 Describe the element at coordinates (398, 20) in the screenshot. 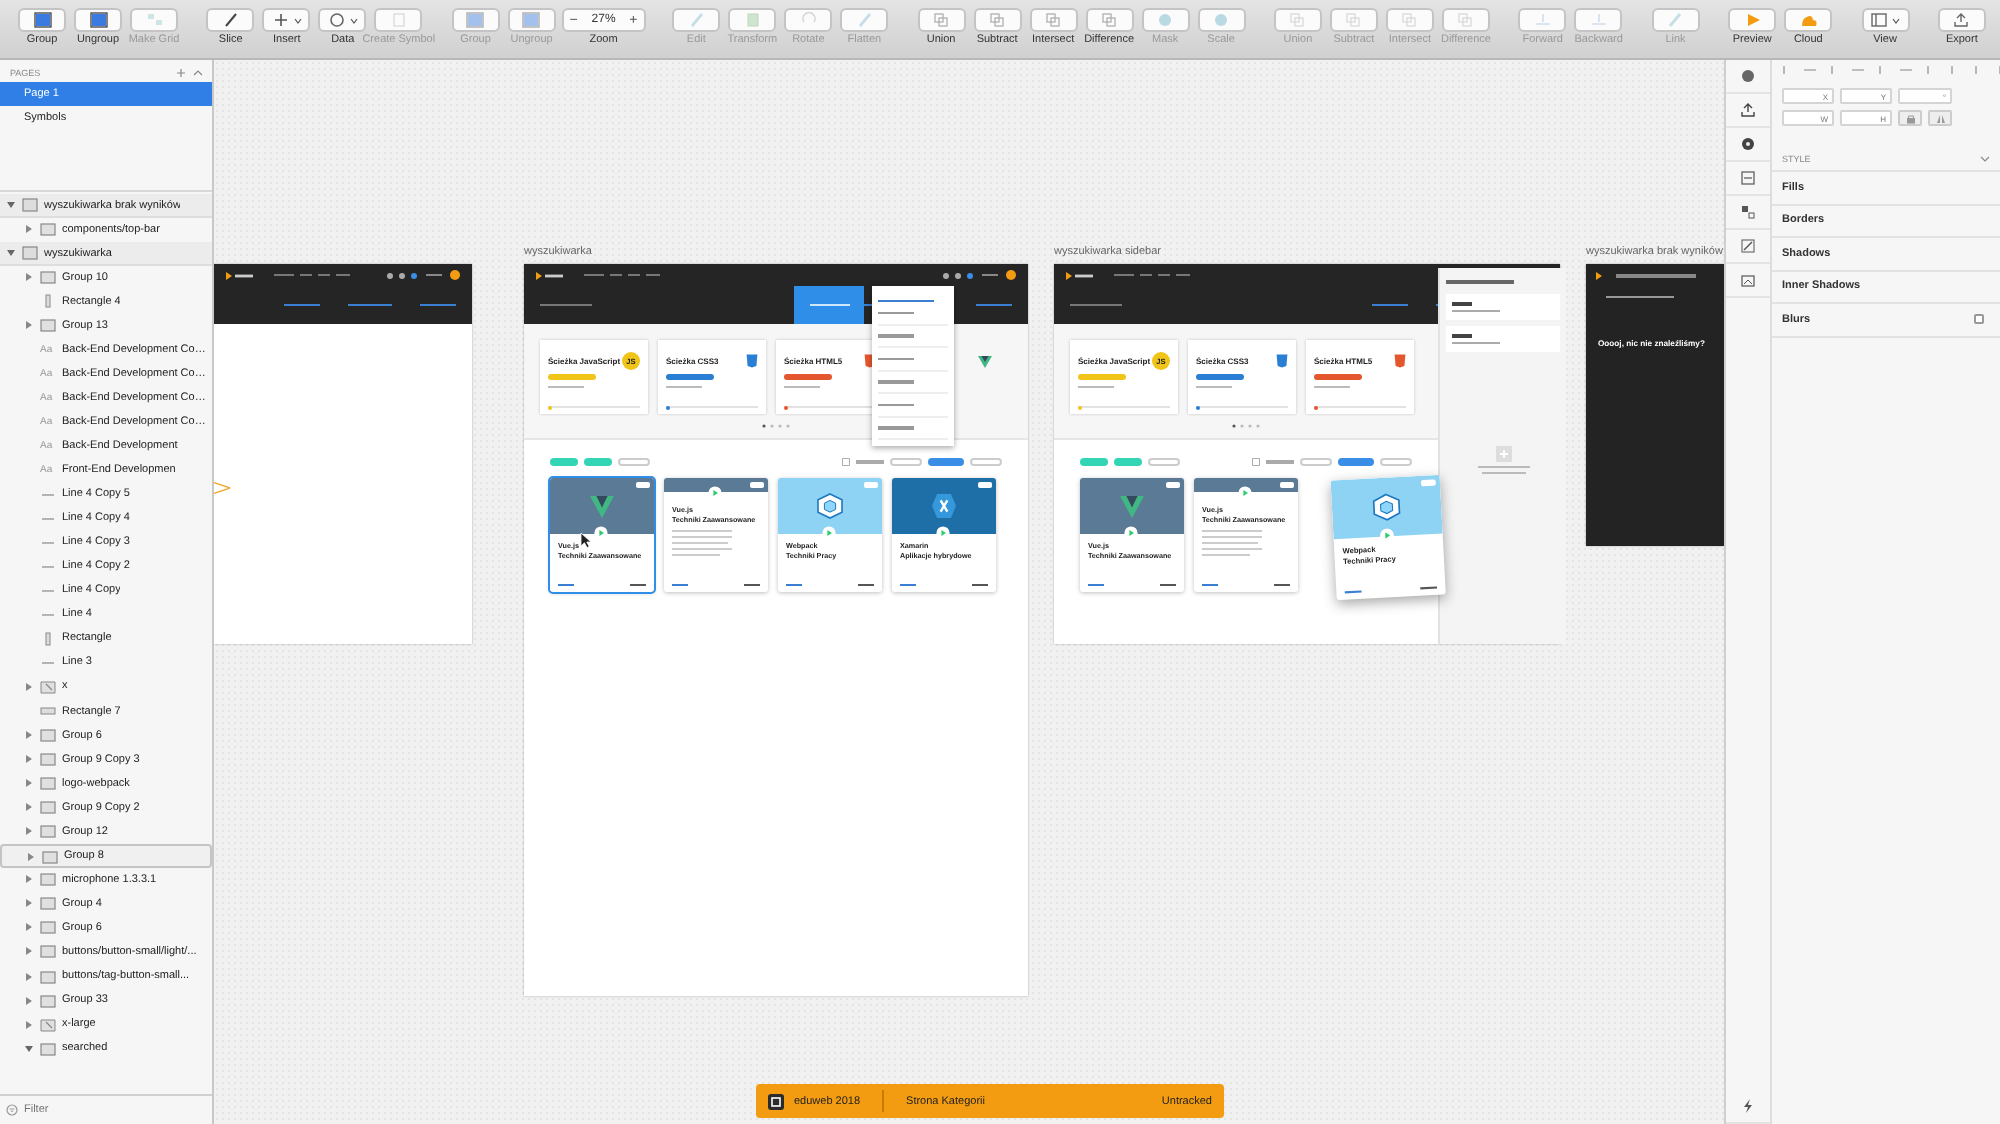

I see `symbol-icon` at that location.